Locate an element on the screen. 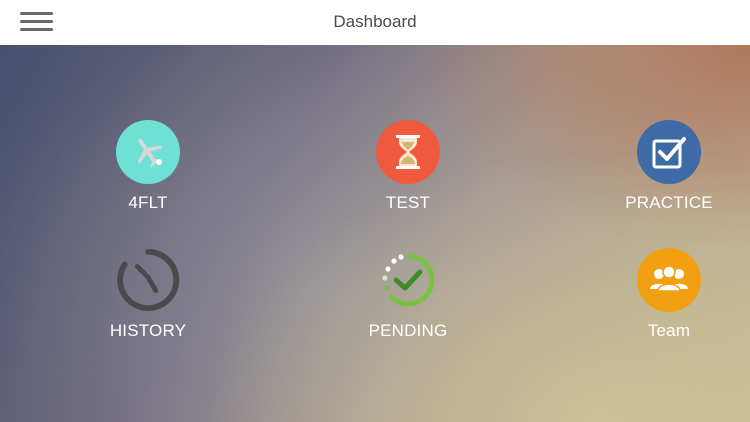 The height and width of the screenshot is (422, 750). airplane-icon is located at coordinates (148, 152).